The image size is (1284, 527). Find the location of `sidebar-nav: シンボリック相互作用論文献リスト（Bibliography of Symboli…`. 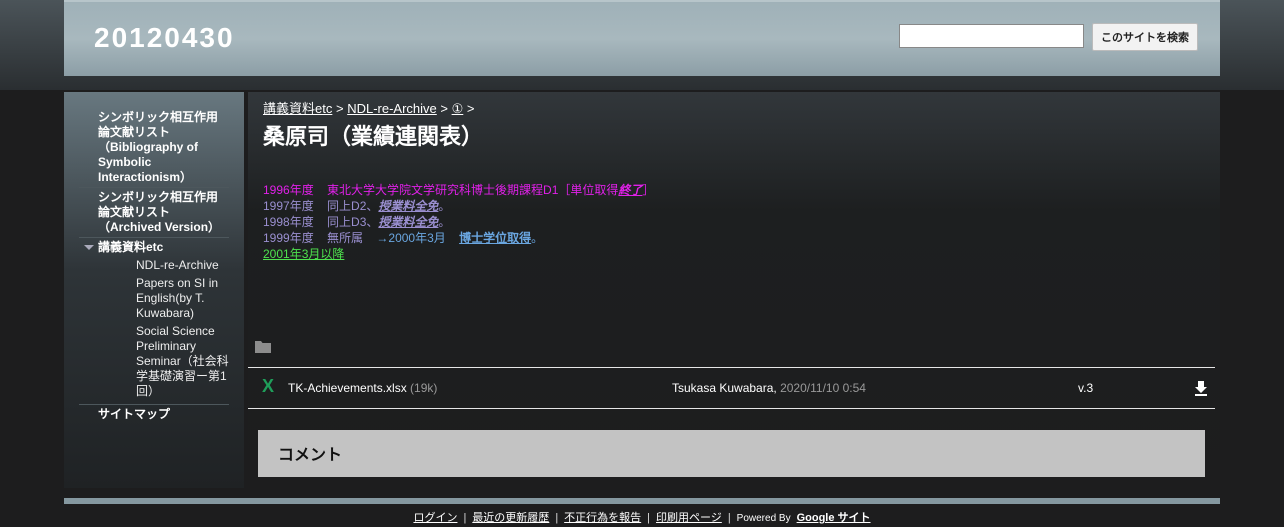

sidebar-nav: シンボリック相互作用論文献リスト（Bibliography of Symboli… is located at coordinates (154, 268).